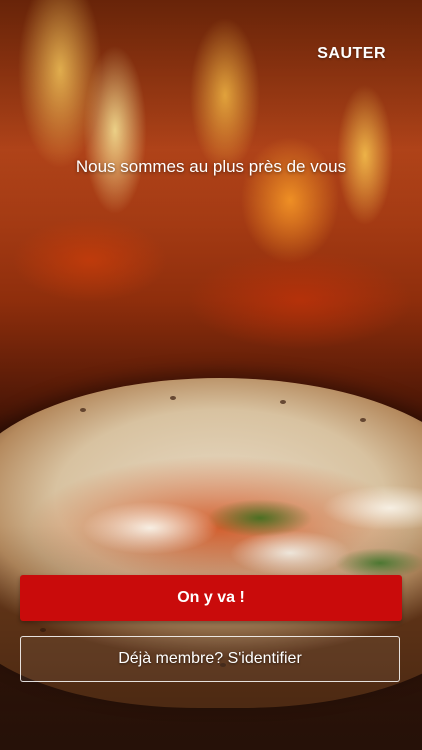  What do you see at coordinates (211, 166) in the screenshot?
I see `onboarding-tagline: Nous sommes au plus près de vous` at bounding box center [211, 166].